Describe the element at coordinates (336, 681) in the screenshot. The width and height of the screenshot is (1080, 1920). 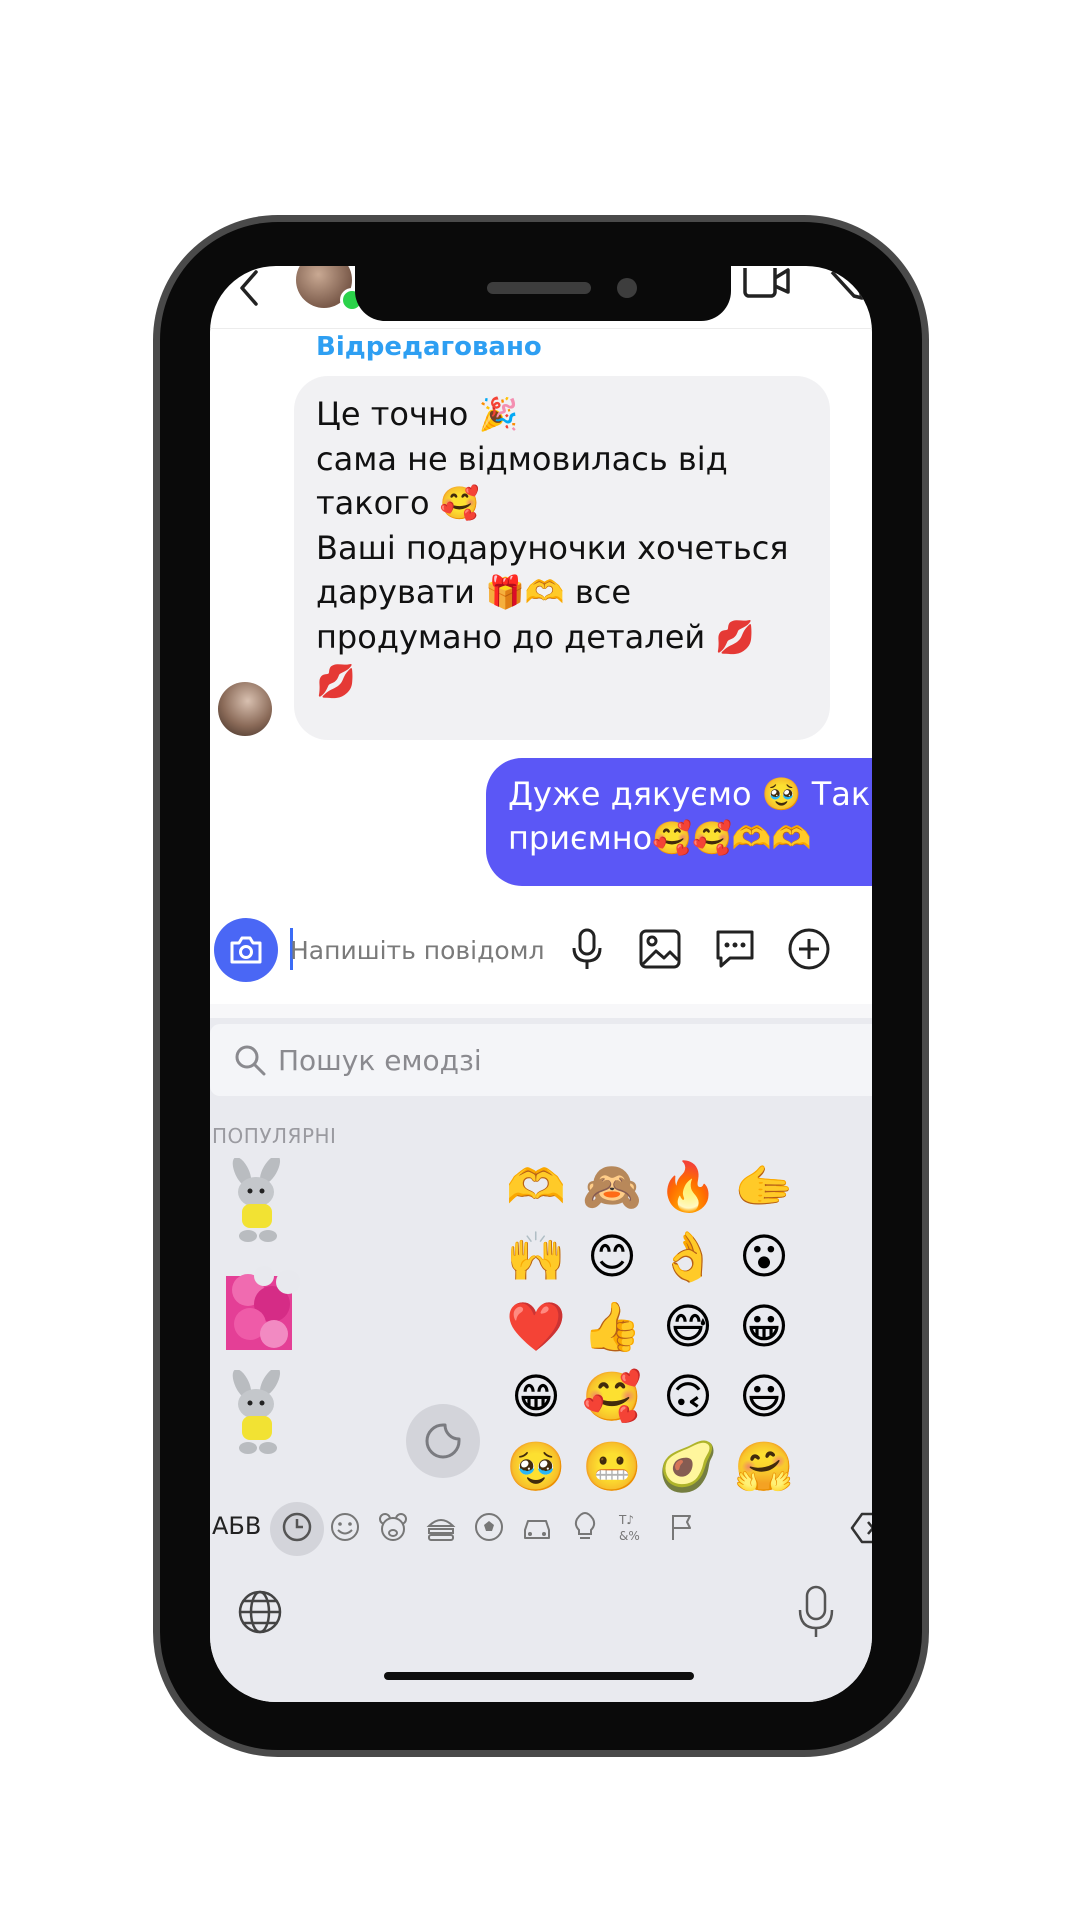
I see `message-line: 💋` at that location.